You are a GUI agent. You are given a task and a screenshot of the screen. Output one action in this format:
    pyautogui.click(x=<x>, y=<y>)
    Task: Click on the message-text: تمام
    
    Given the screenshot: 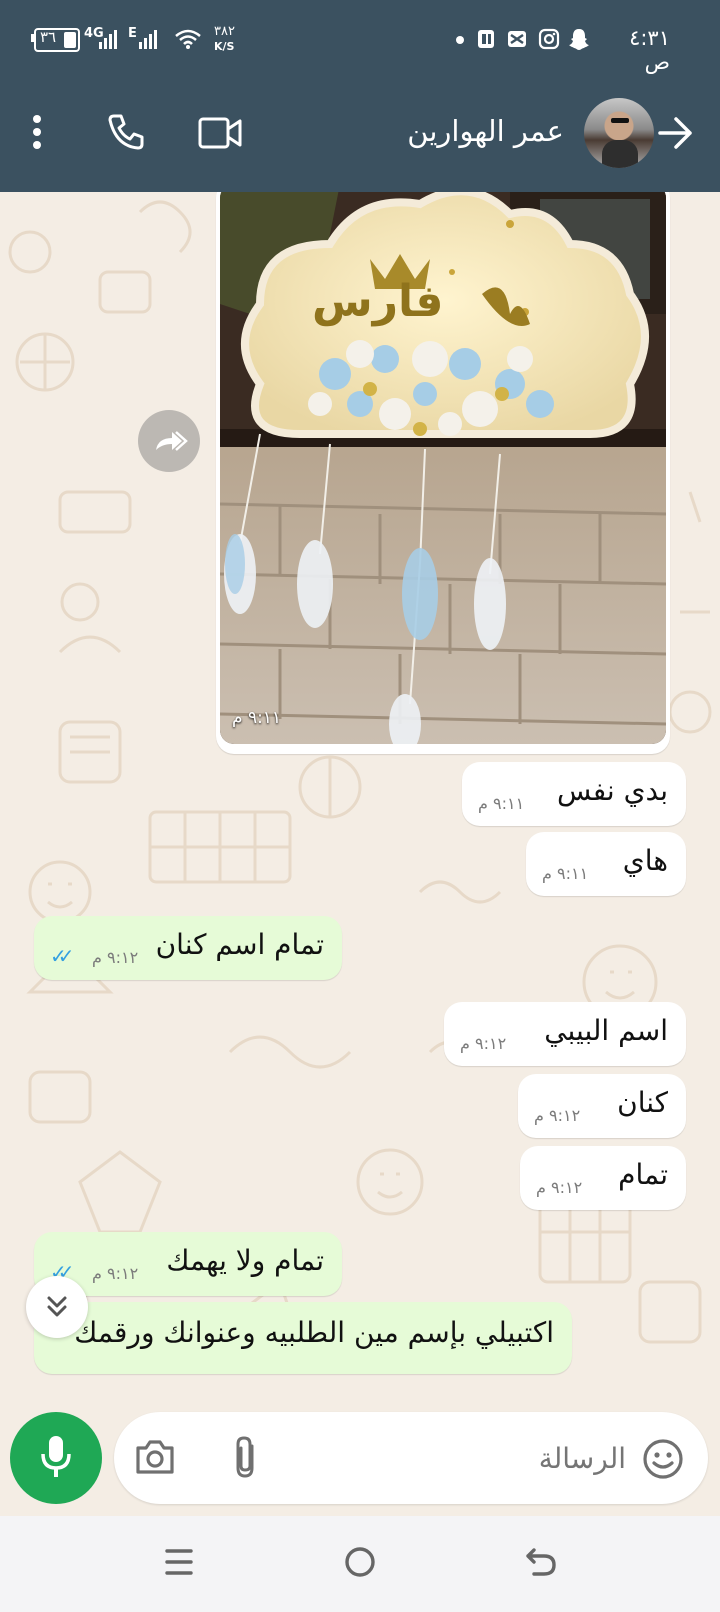 What is the action you would take?
    pyautogui.click(x=643, y=1174)
    